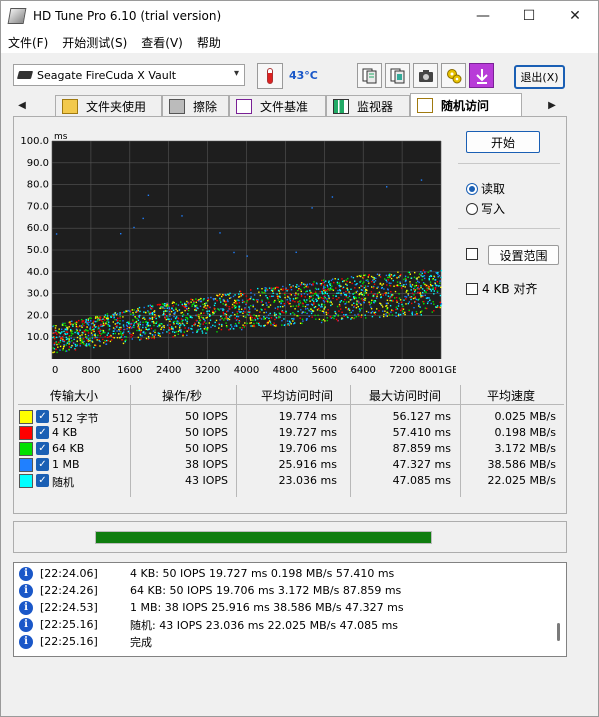 Image resolution: width=599 pixels, height=717 pixels. Describe the element at coordinates (466, 105) in the screenshot. I see `tab-random-access: 随机访问` at that location.